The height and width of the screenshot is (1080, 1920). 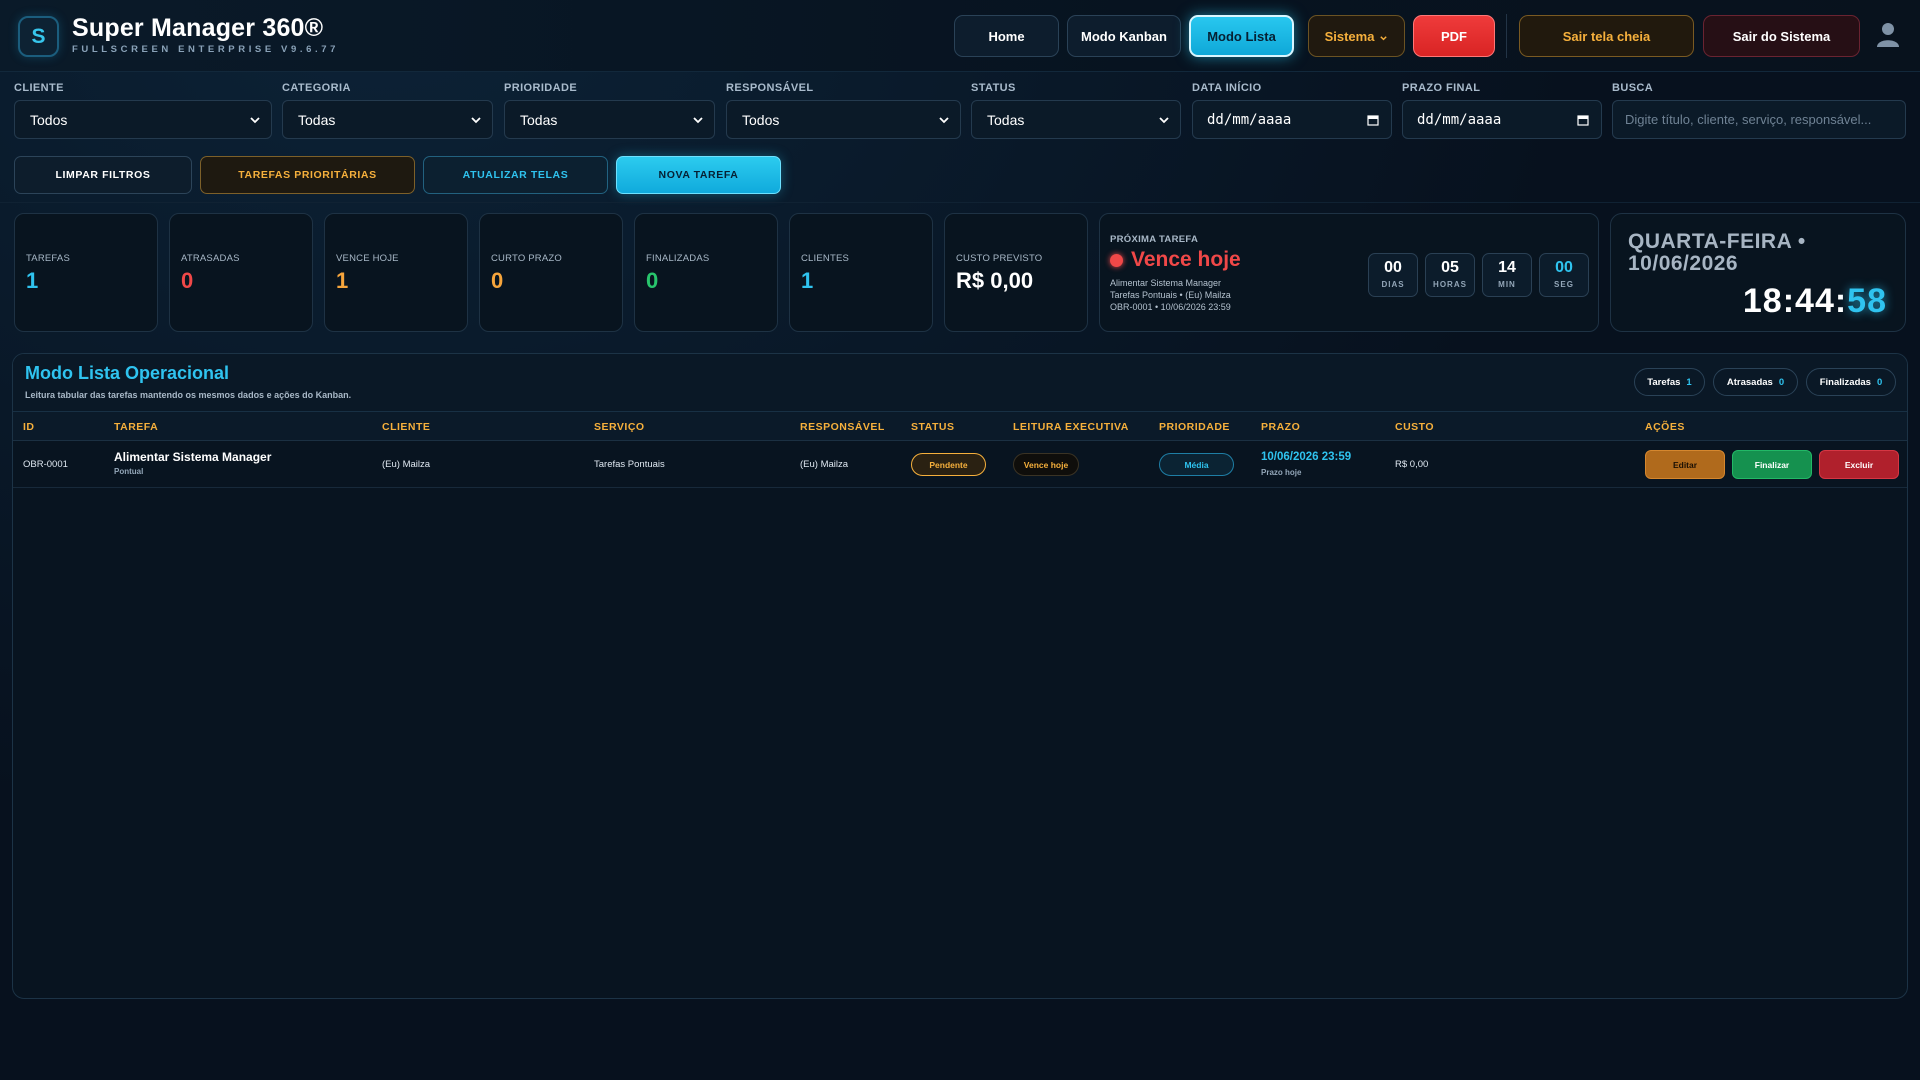 I want to click on start-date-value: dd/mm/aaaa, so click(x=1249, y=119).